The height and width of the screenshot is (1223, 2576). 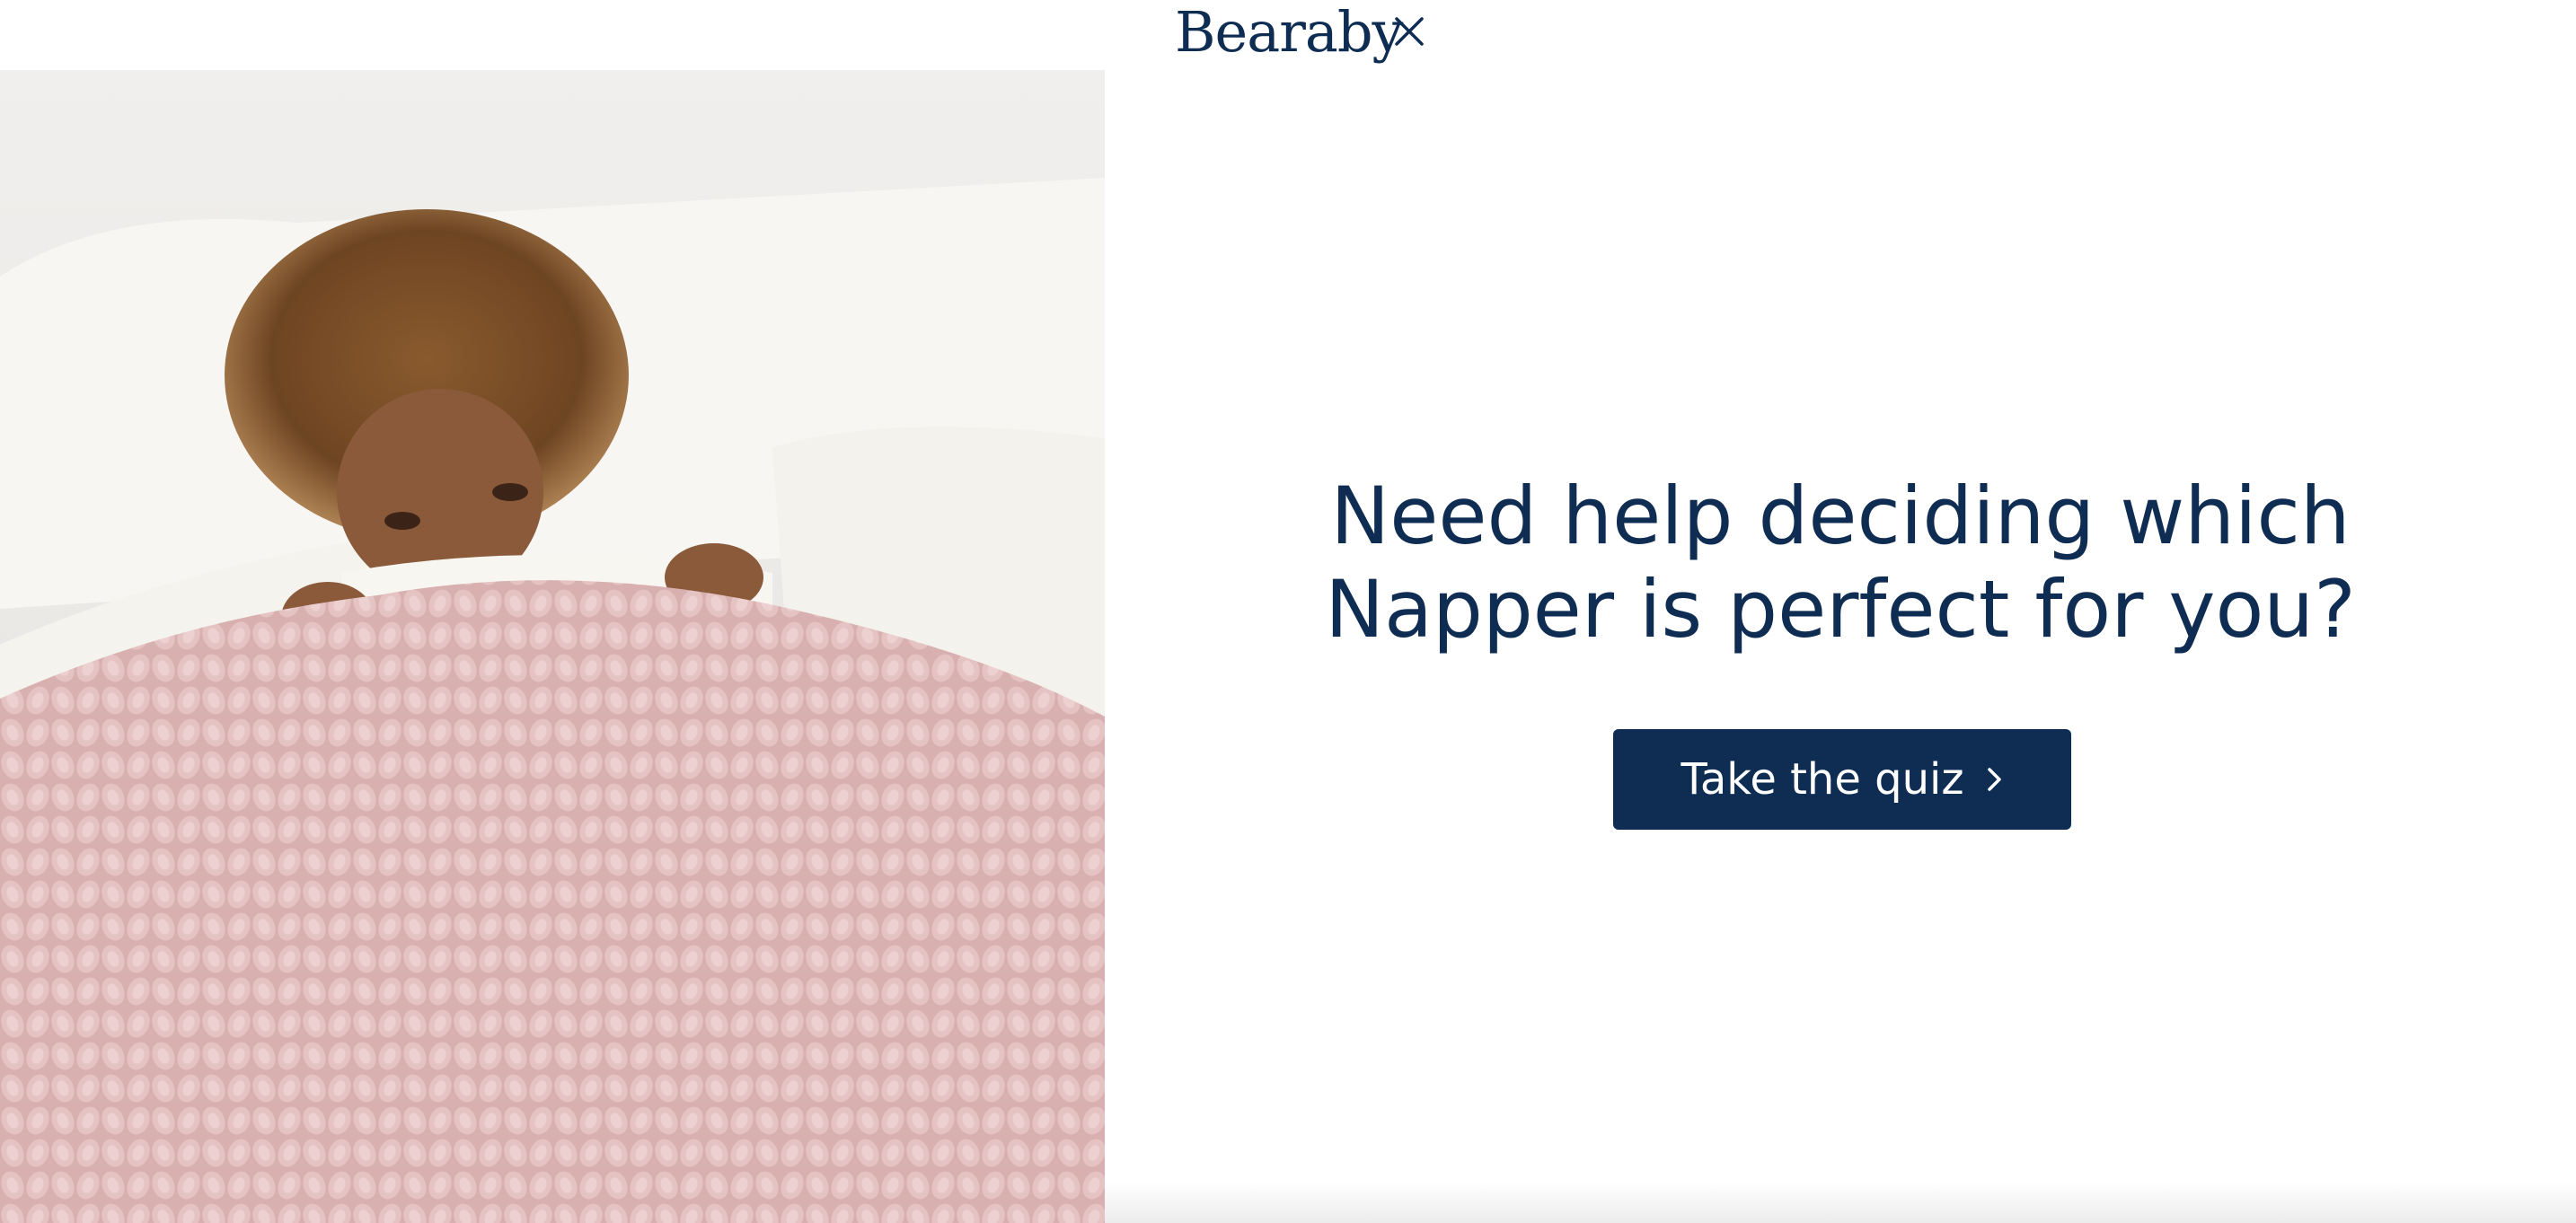 I want to click on chevron-right-icon, so click(x=1994, y=779).